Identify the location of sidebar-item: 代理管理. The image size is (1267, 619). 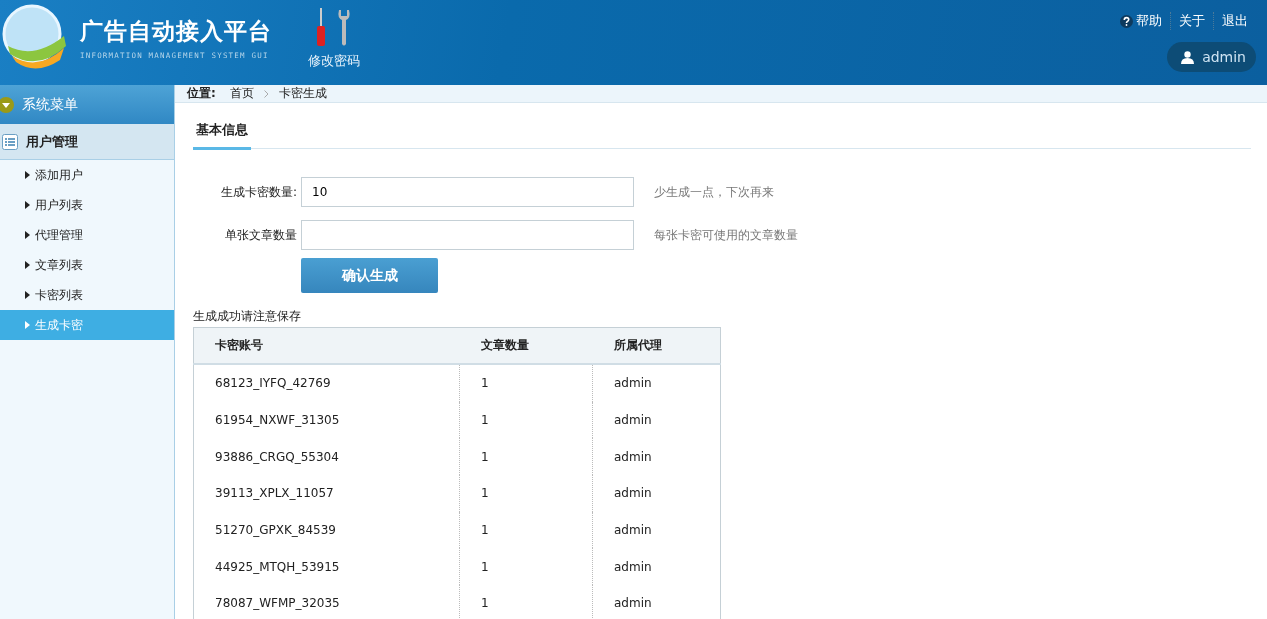
(87, 235).